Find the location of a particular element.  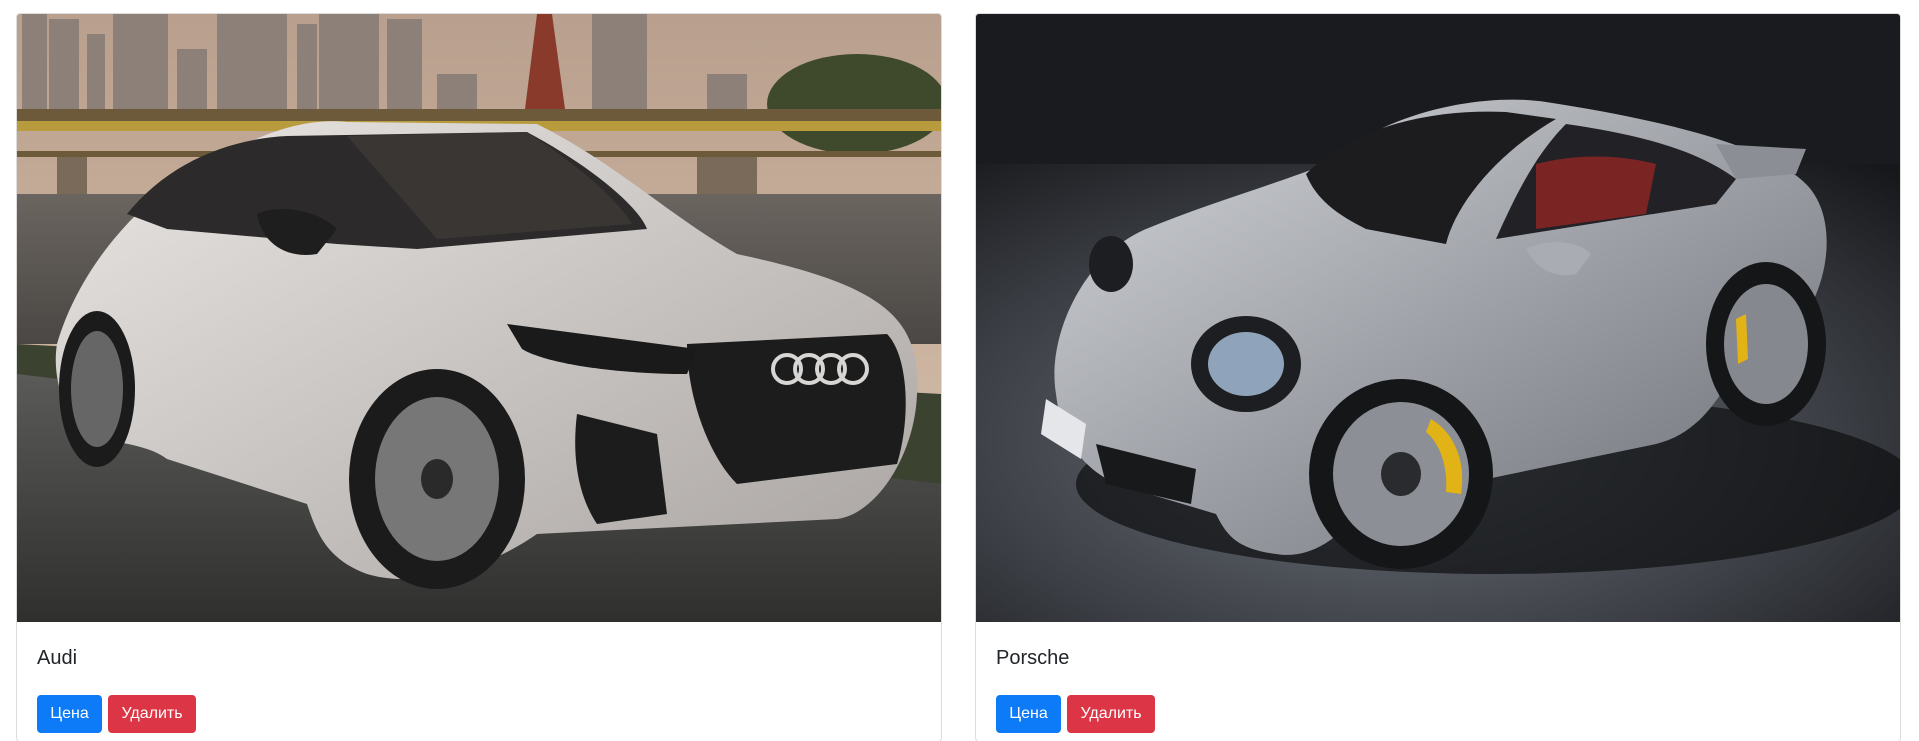

car-title: Porsche is located at coordinates (1033, 658).